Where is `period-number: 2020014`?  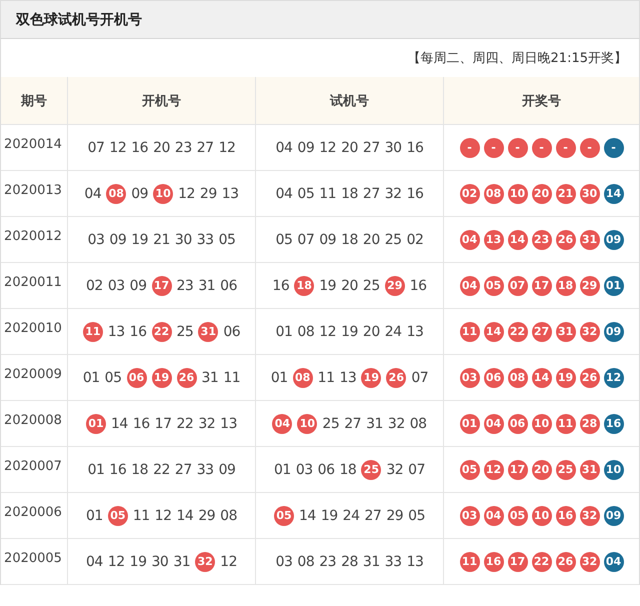
period-number: 2020014 is located at coordinates (33, 144).